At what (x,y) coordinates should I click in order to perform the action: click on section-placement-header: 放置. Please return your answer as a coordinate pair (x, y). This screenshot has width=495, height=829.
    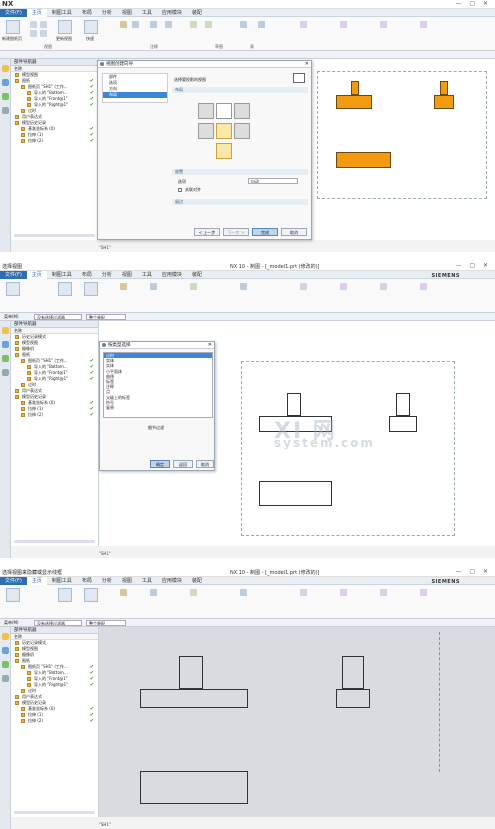
    Looking at the image, I should click on (240, 172).